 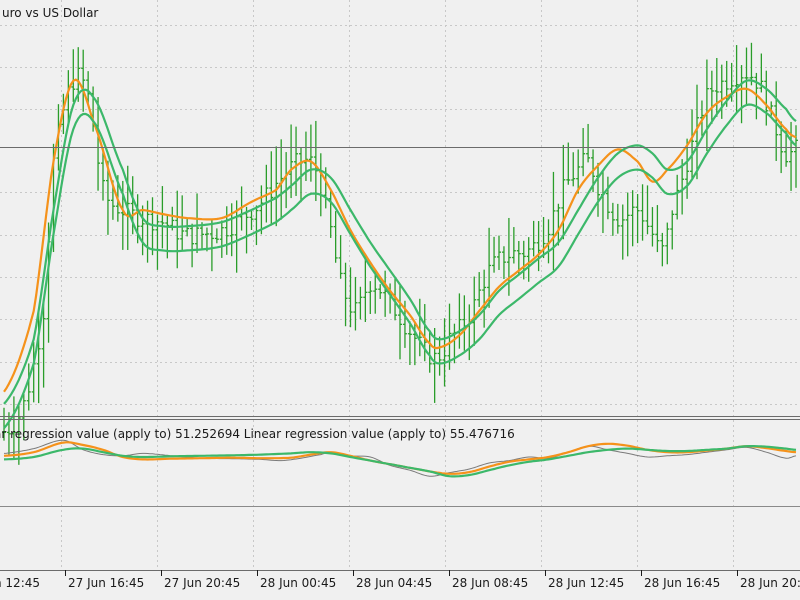 What do you see at coordinates (298, 583) in the screenshot?
I see `x-axis-label: 28 Jun 00:45` at bounding box center [298, 583].